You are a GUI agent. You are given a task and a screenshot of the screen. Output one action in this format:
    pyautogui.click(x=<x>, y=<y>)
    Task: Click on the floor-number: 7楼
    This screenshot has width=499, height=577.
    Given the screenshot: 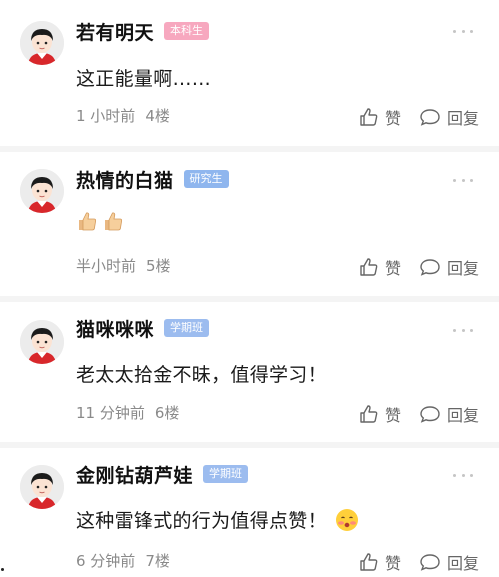 What is the action you would take?
    pyautogui.click(x=157, y=560)
    